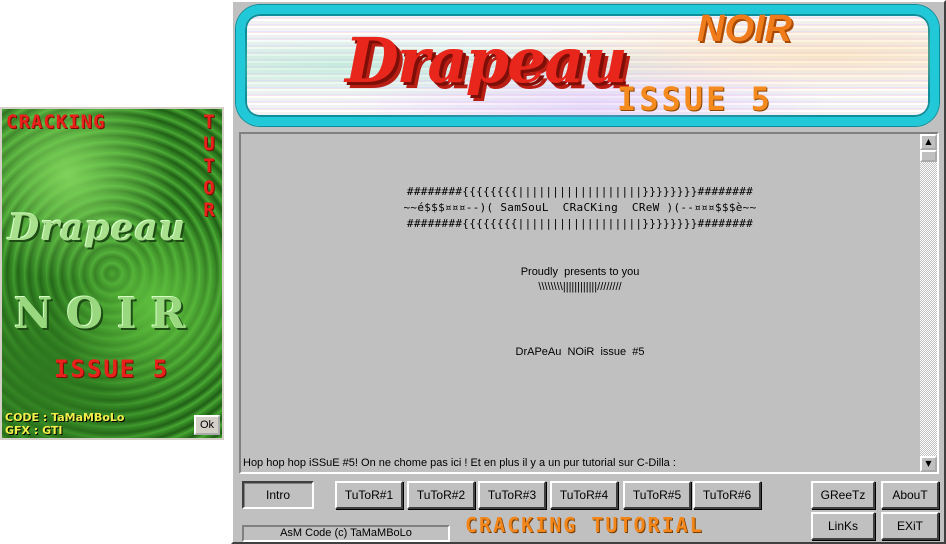 The image size is (946, 544). I want to click on about-button: AbouT, so click(910, 495).